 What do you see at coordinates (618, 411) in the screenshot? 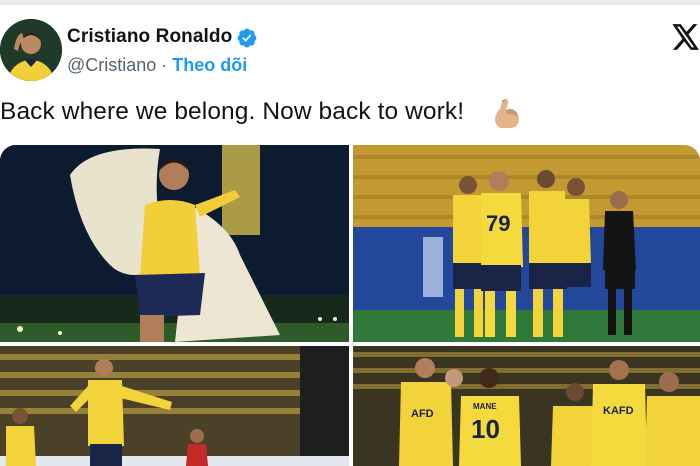
I see `sponsor-text-2: KAFD` at bounding box center [618, 411].